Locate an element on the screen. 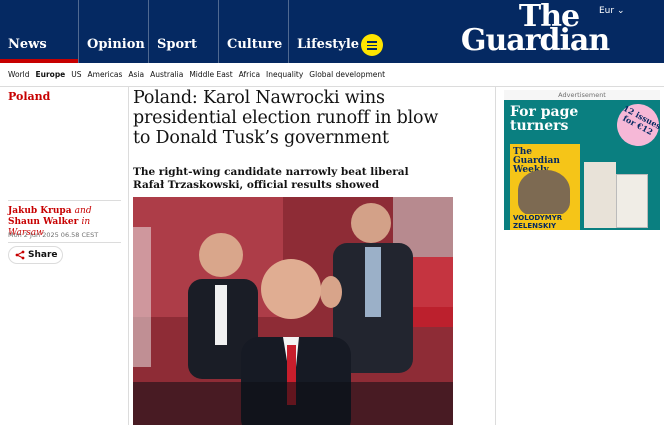 This screenshot has height=425, width=664. ad-title: For page turners is located at coordinates (544, 119).